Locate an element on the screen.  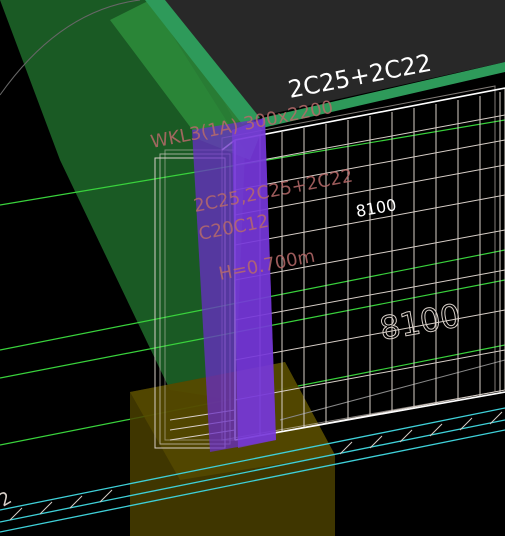
beam-span-label-large: 8100 is located at coordinates (420, 322).